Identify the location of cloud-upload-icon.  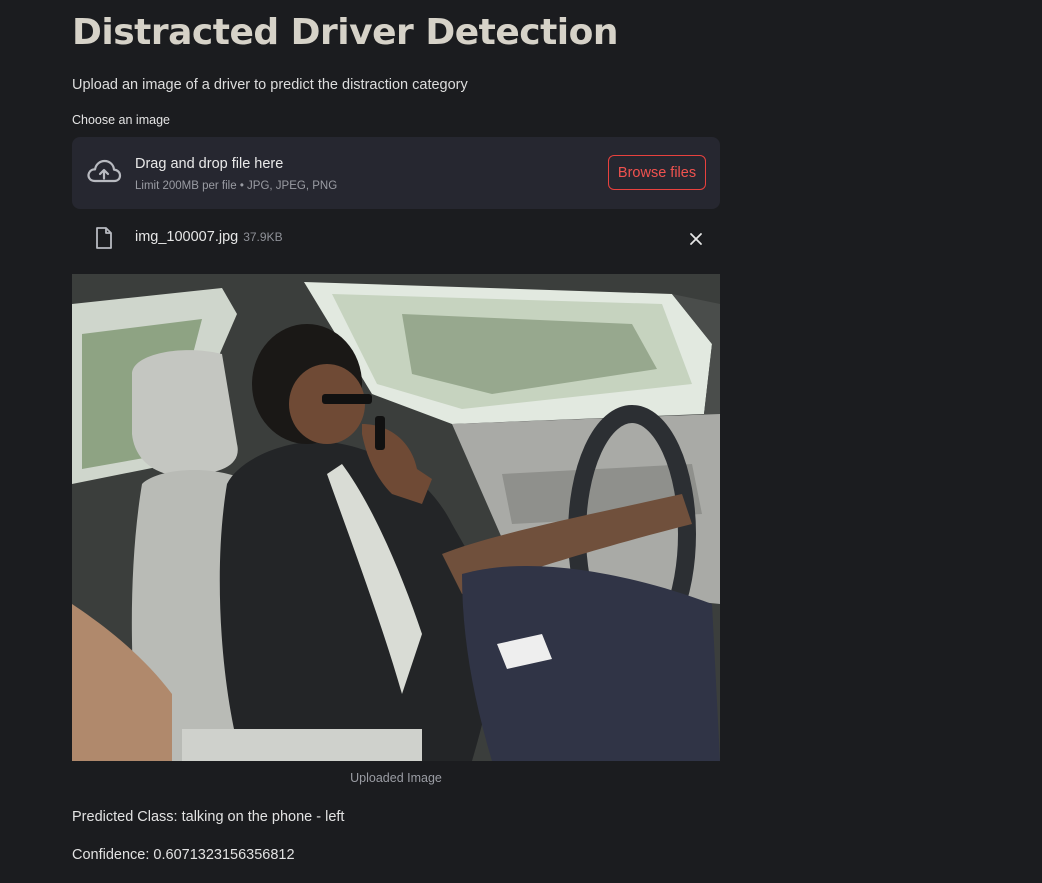
(104, 172).